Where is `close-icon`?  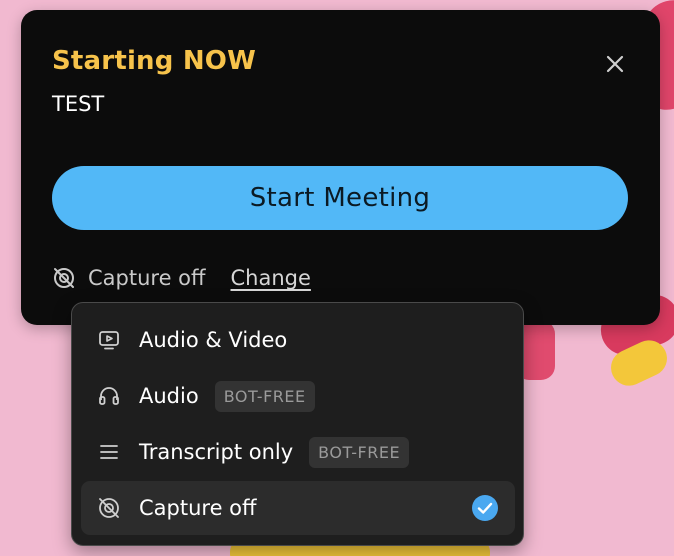
close-icon is located at coordinates (615, 64).